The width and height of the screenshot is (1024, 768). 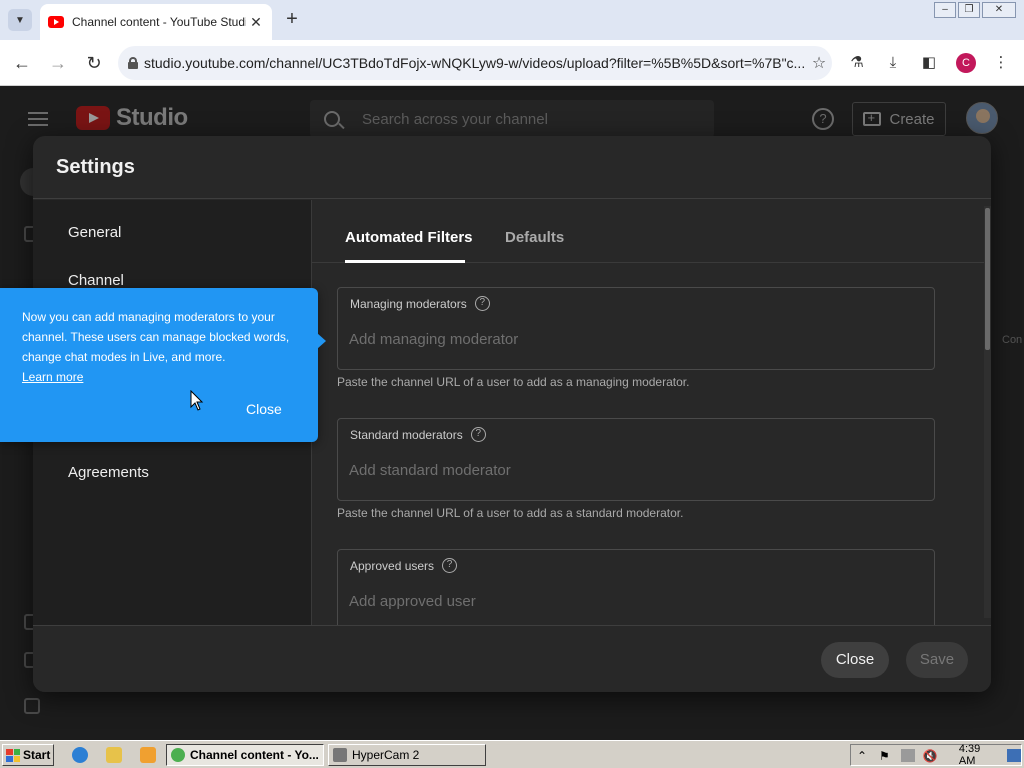 I want to click on standard-moderators-label-text: Standard moderators, so click(x=406, y=434).